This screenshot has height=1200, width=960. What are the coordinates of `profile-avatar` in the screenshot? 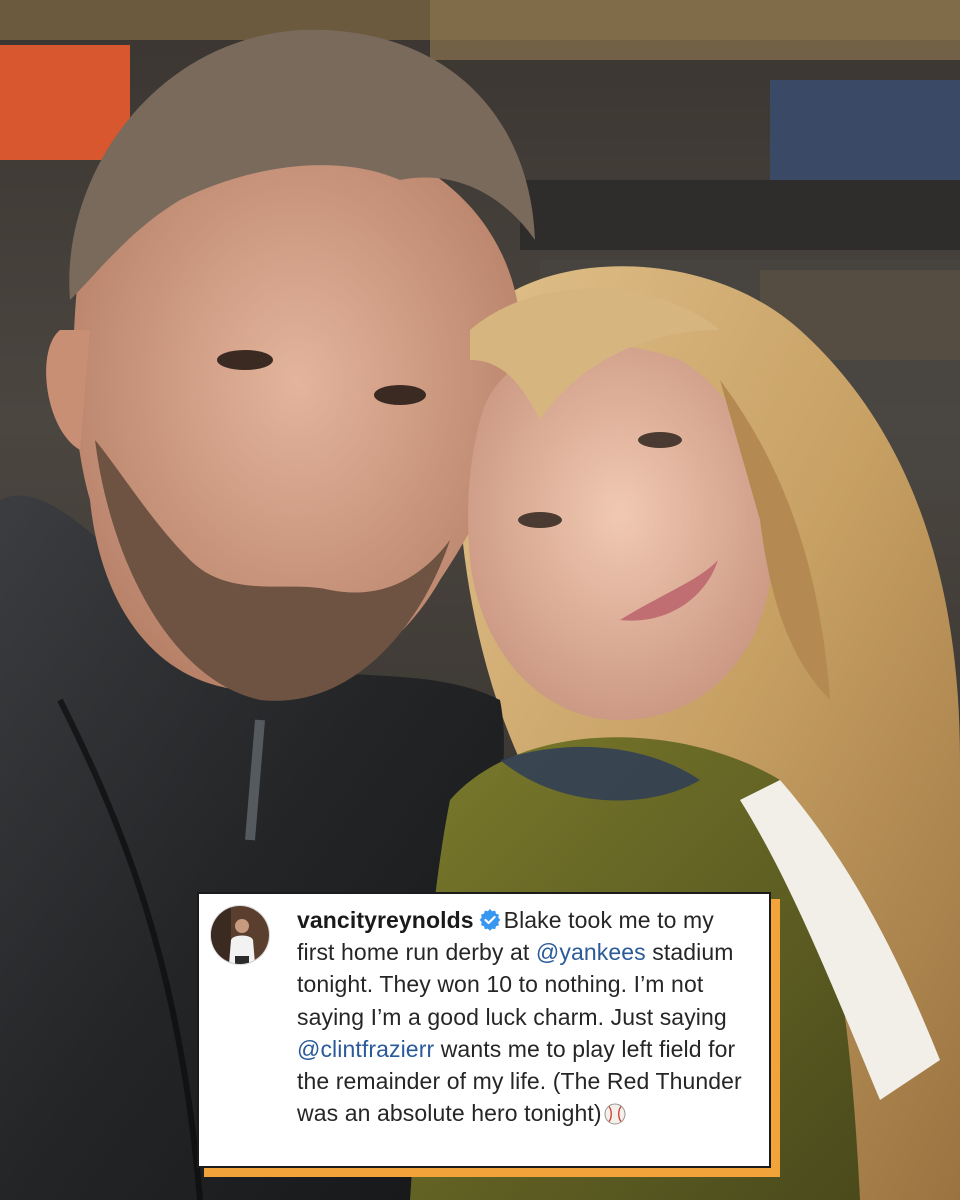 It's located at (240, 935).